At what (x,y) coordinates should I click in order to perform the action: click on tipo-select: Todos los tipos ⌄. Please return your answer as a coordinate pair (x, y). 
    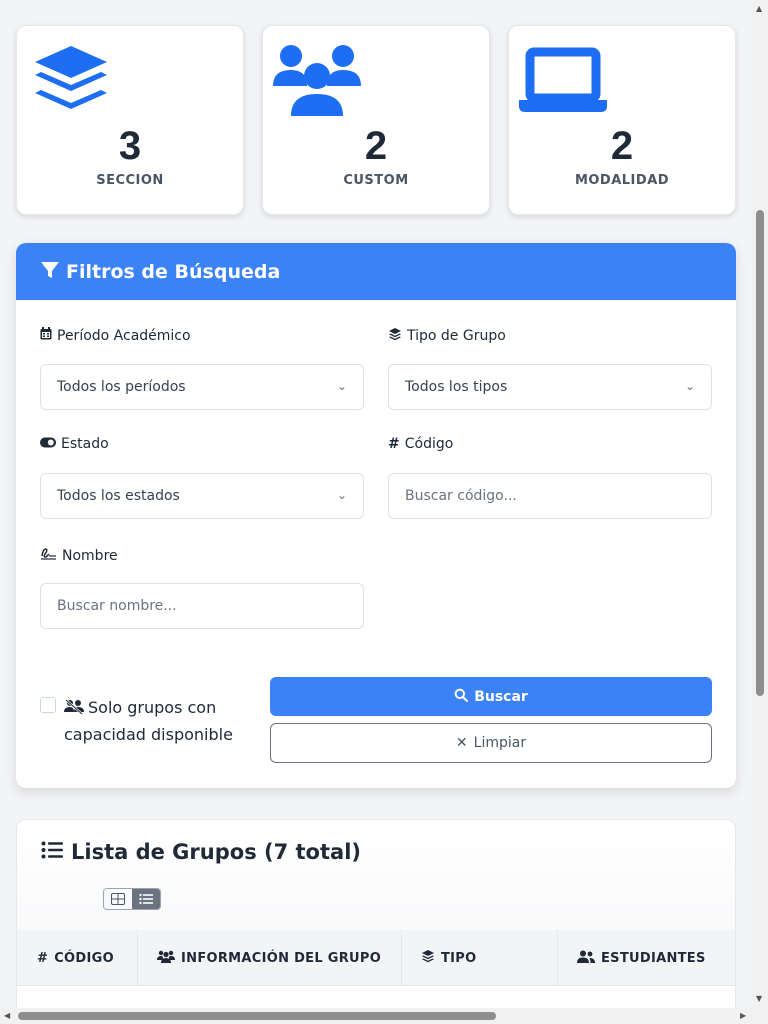
    Looking at the image, I should click on (550, 387).